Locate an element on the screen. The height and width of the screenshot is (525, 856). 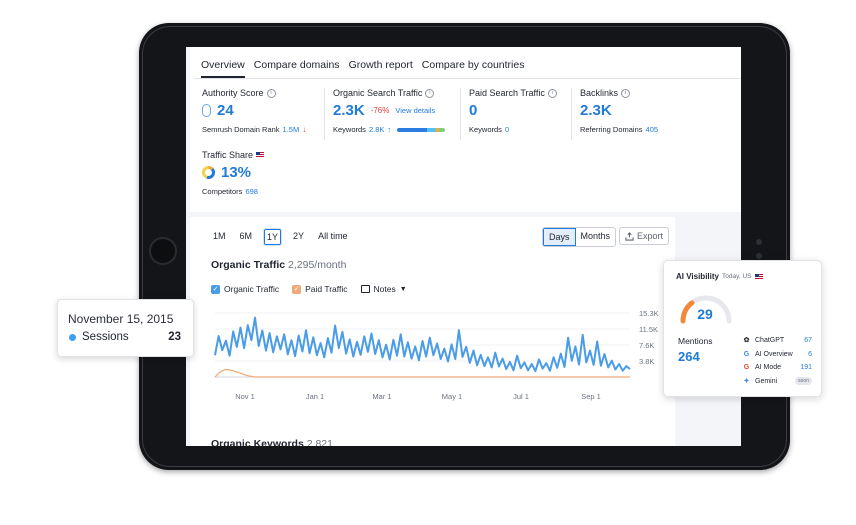
backlinks-value: 2.3K is located at coordinates (596, 110).